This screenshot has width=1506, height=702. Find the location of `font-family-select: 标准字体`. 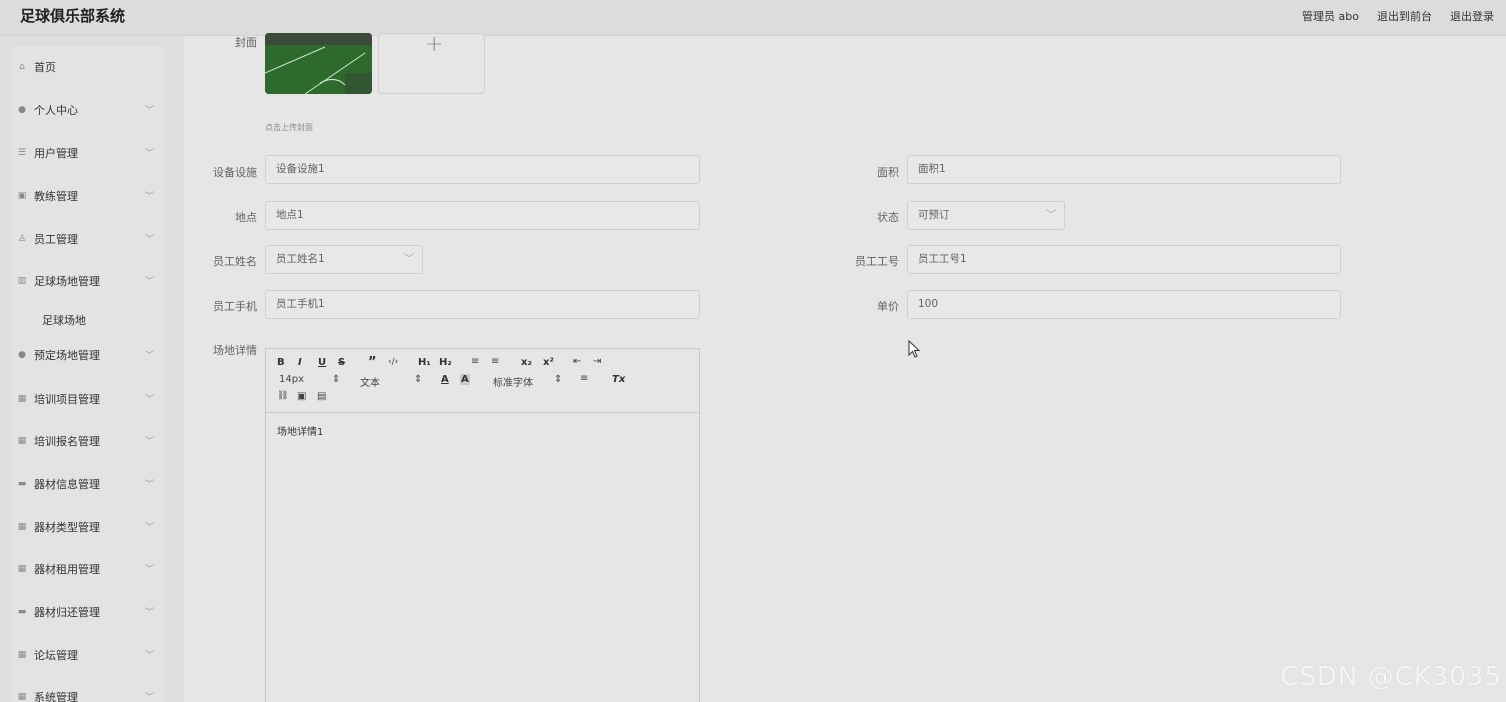

font-family-select: 标准字体 is located at coordinates (513, 381).